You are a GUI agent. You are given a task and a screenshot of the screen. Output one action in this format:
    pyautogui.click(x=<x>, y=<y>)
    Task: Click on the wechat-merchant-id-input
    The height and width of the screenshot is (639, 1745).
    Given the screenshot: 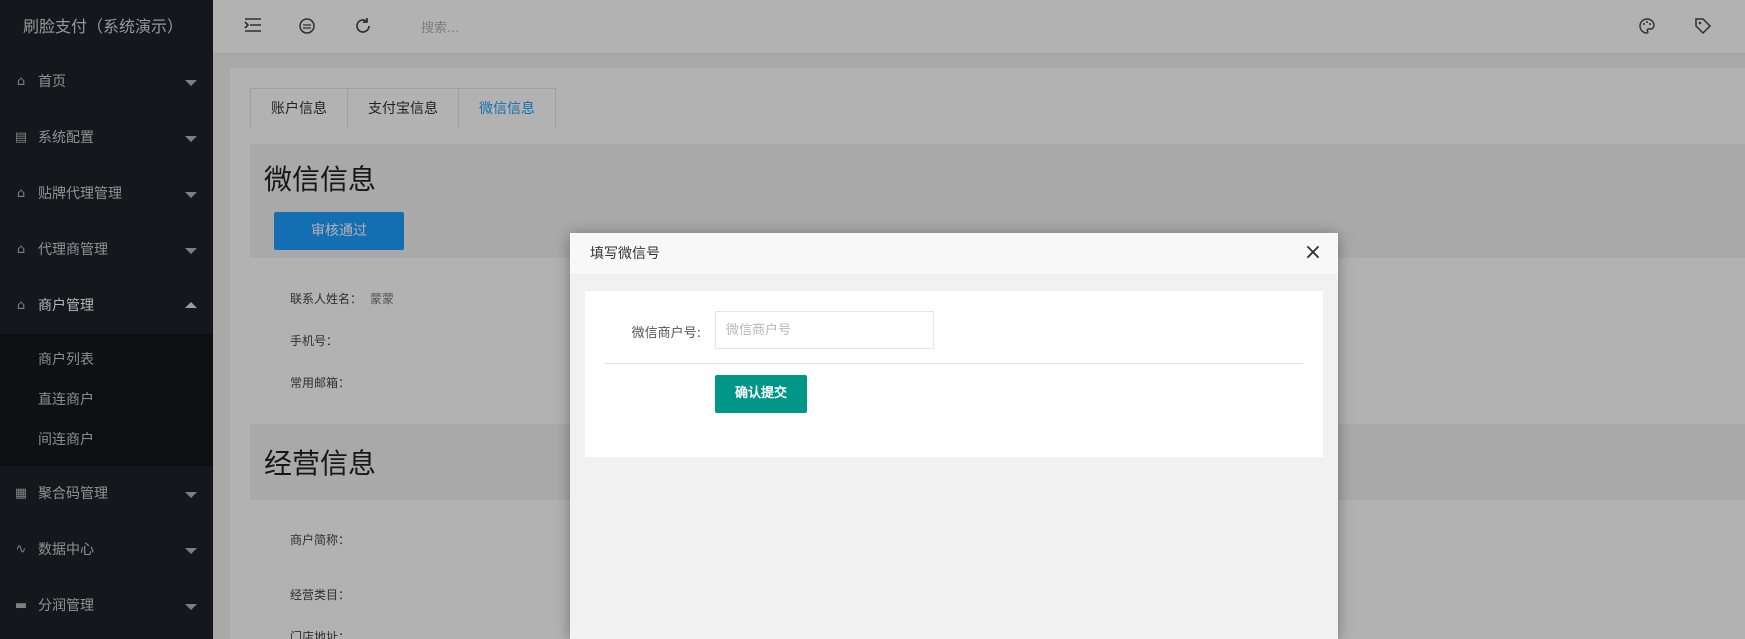 What is the action you would take?
    pyautogui.click(x=824, y=330)
    